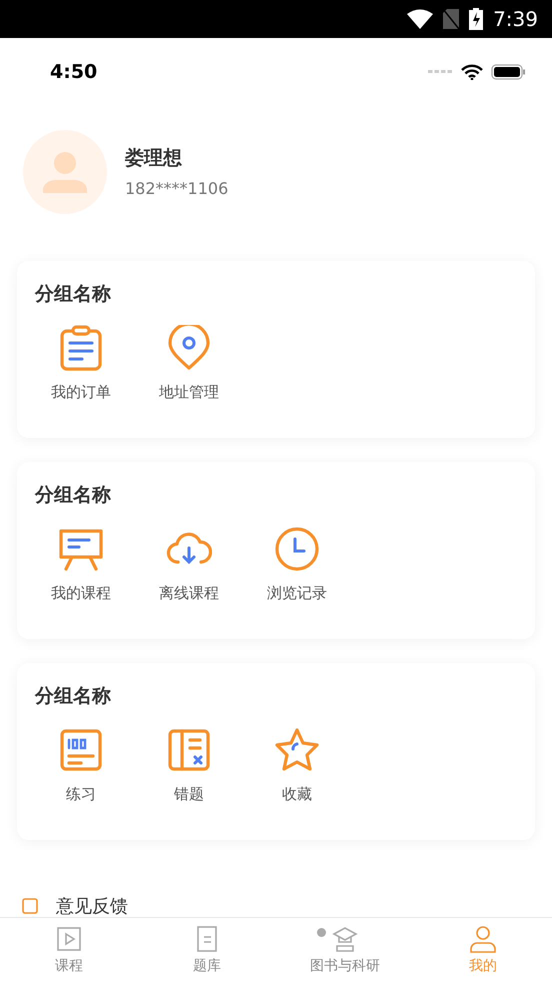  Describe the element at coordinates (189, 750) in the screenshot. I see `notebook-cross-icon` at that location.